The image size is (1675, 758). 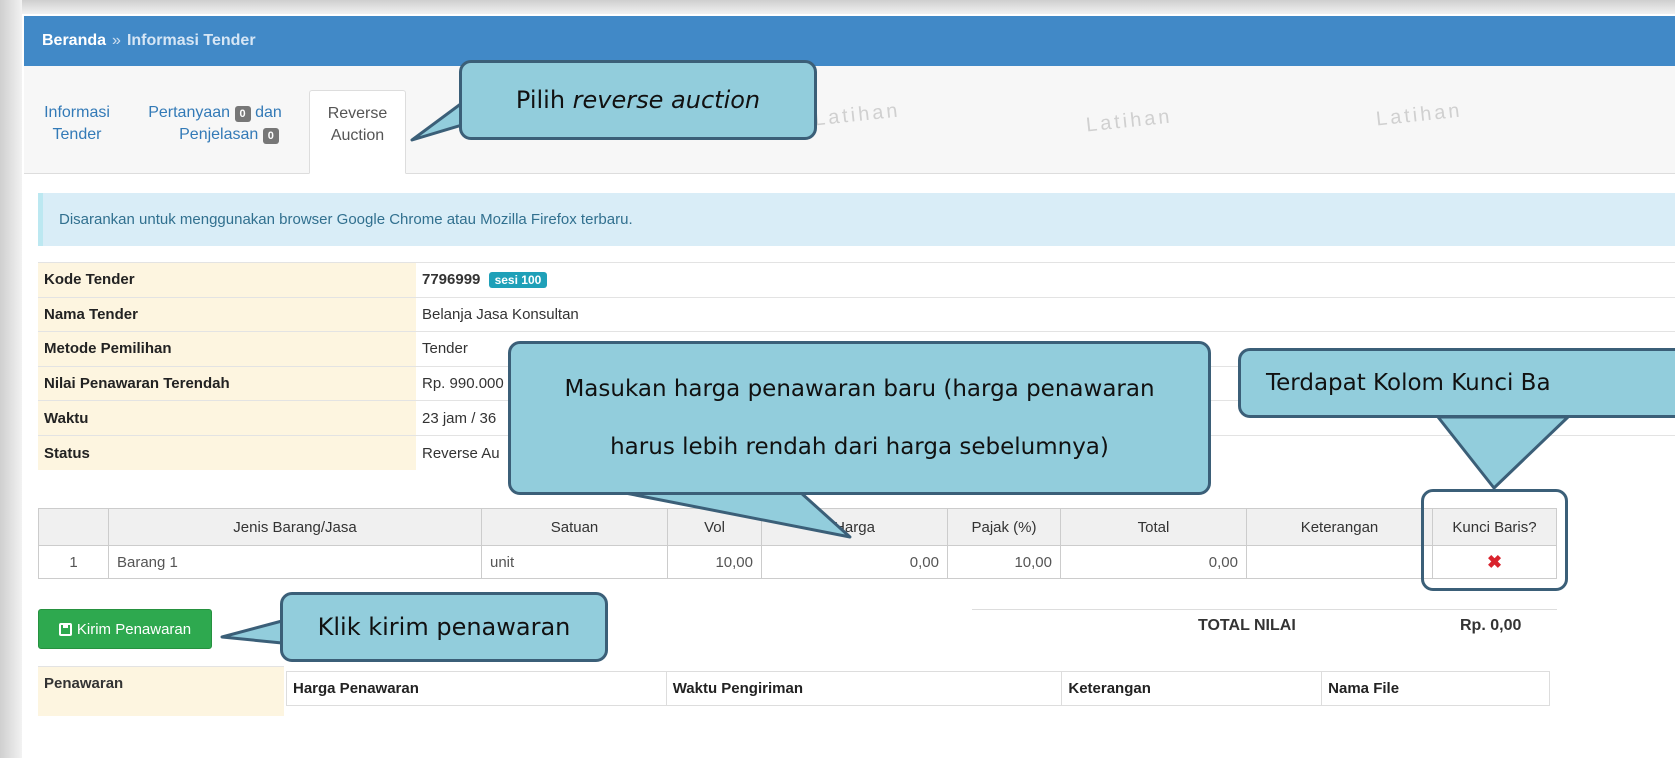 I want to click on info-row-nama: Nama Tender Belanja Jasa Konsultan, so click(x=856, y=314).